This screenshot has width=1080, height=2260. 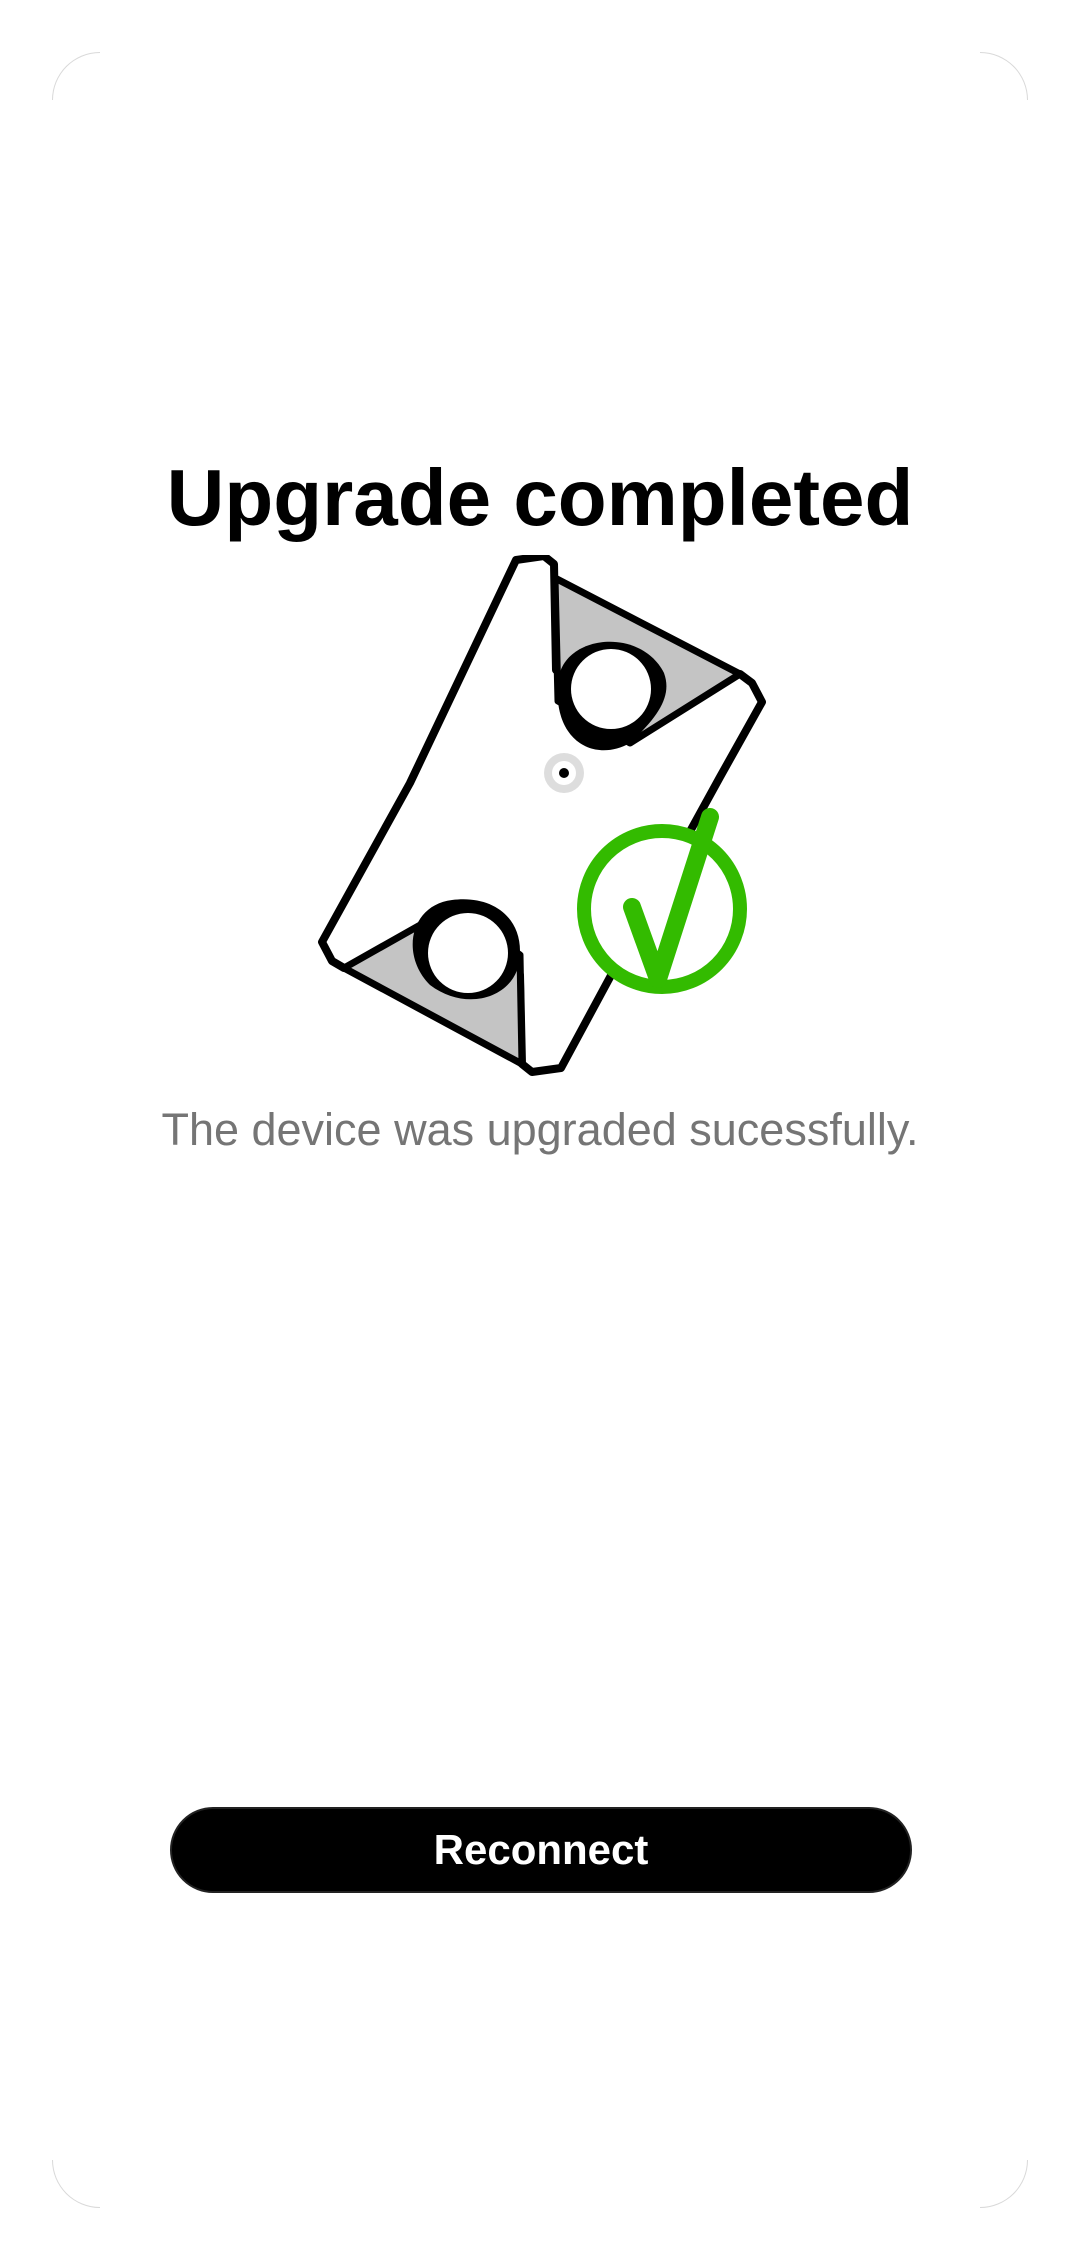 I want to click on screen-corner-top-left, so click(x=76, y=76).